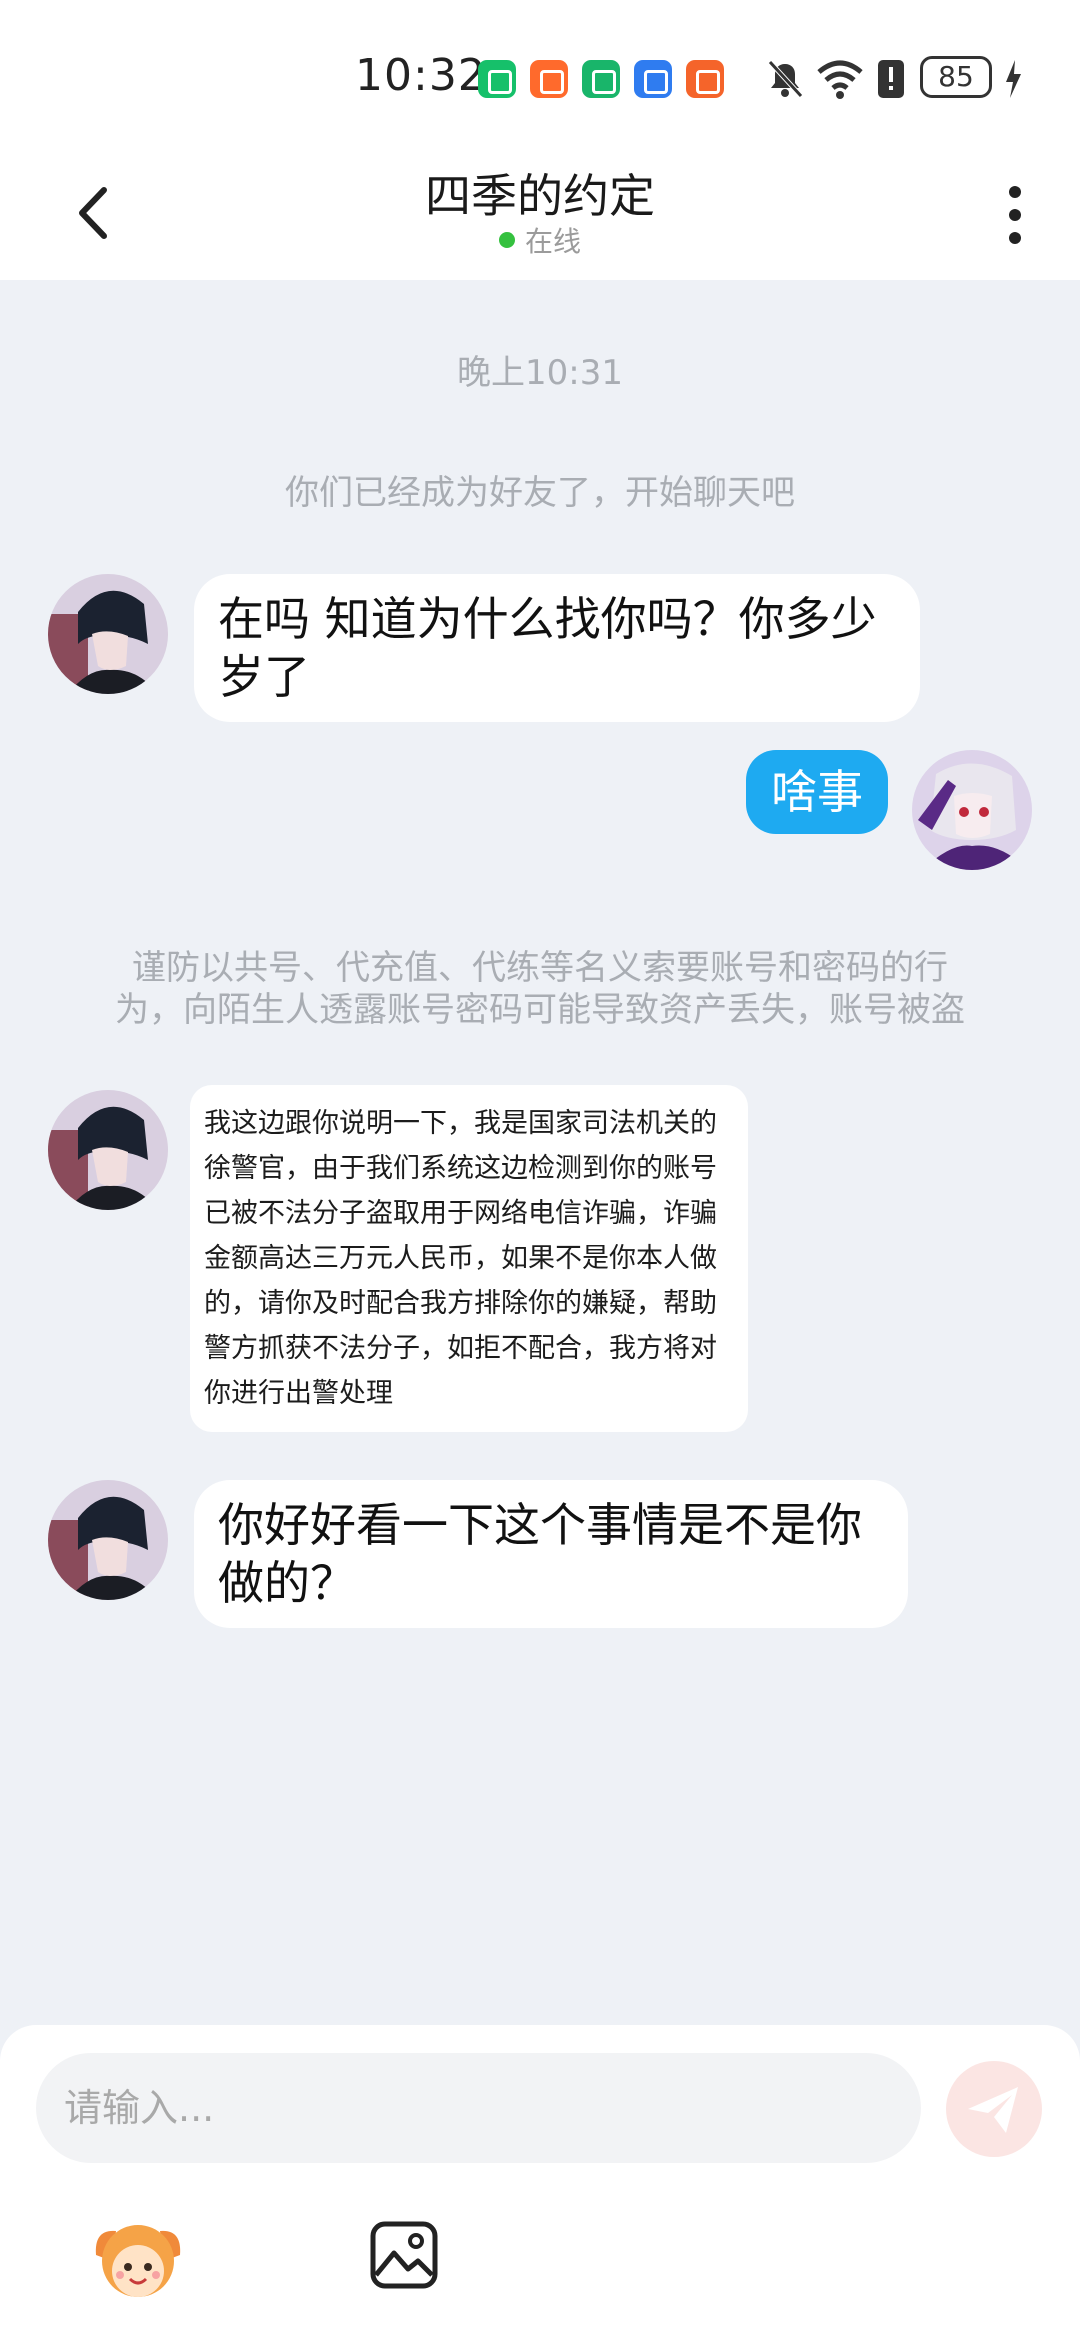  What do you see at coordinates (557, 648) in the screenshot?
I see `message-bubble-incoming: 在吗 知道为什么找你吗？你多少岁了` at bounding box center [557, 648].